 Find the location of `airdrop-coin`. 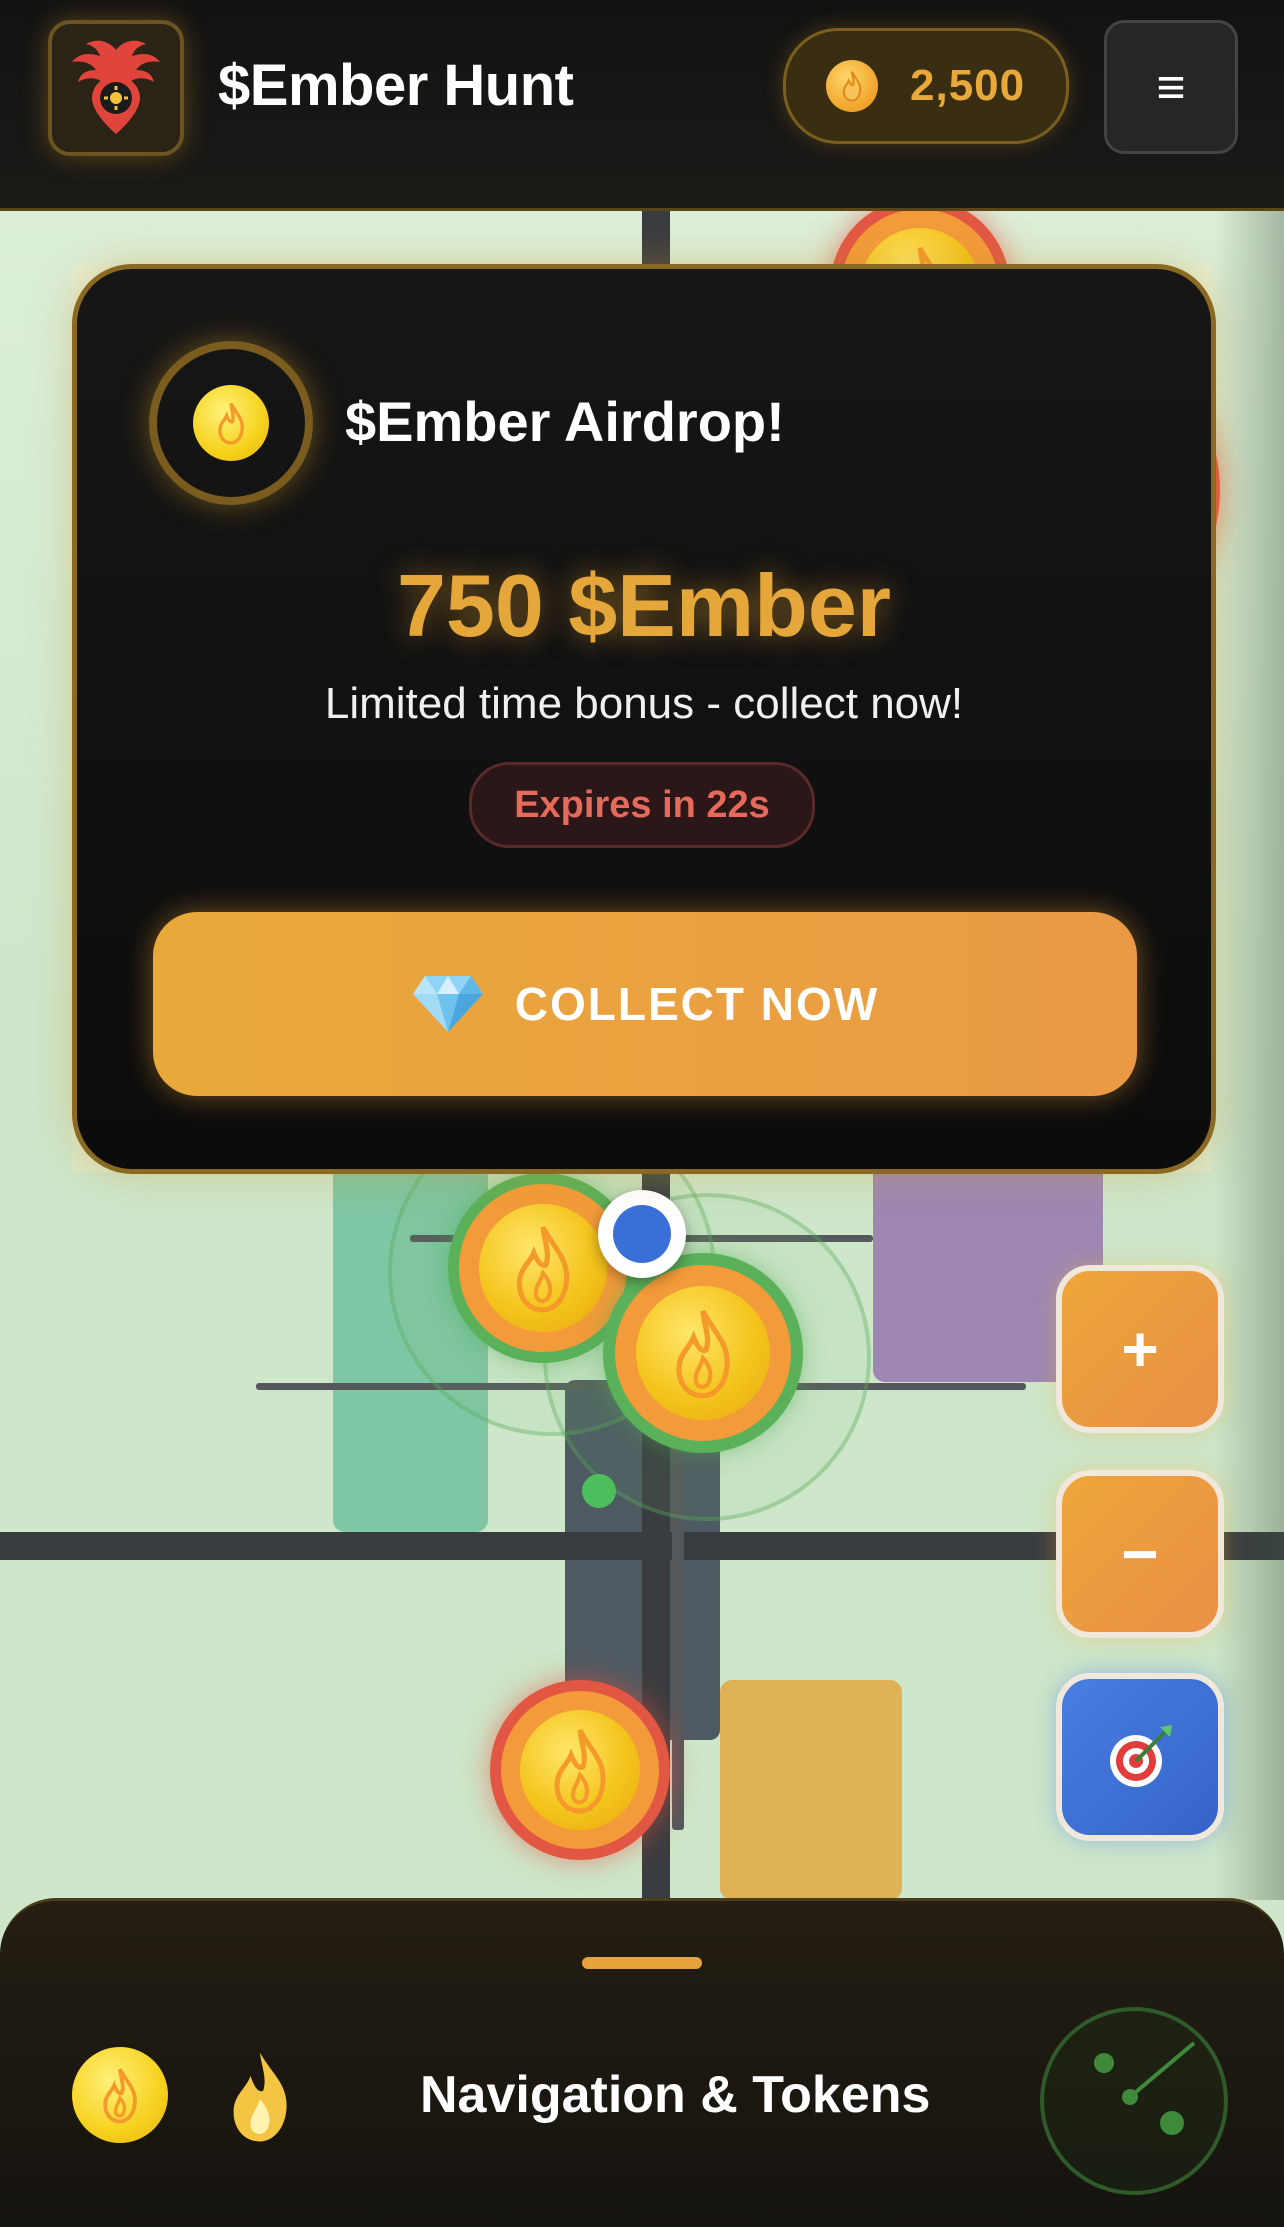

airdrop-coin is located at coordinates (231, 423).